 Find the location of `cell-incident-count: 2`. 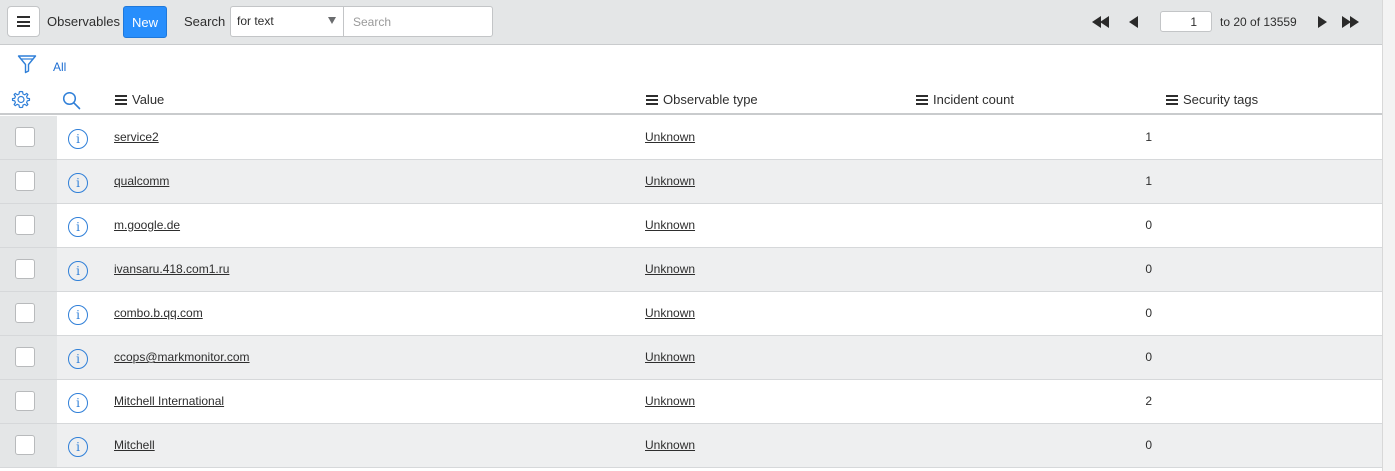

cell-incident-count: 2 is located at coordinates (1148, 401).